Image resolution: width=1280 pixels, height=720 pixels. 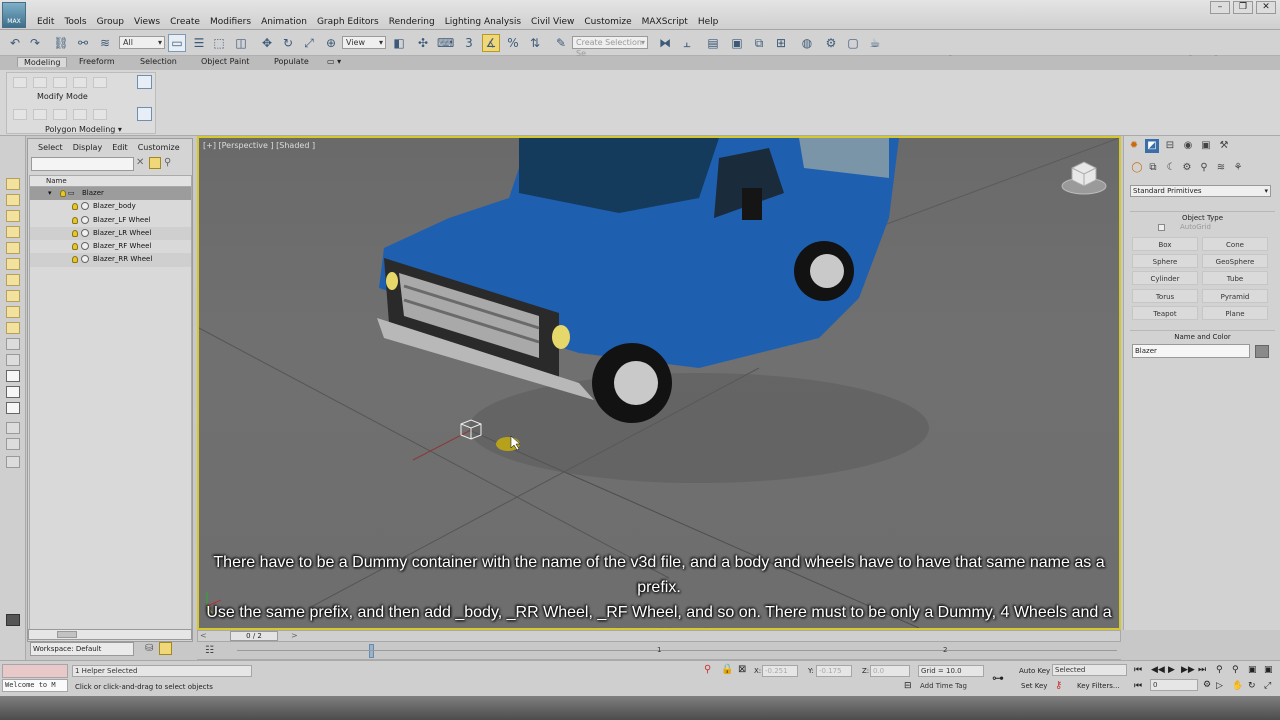 I want to click on cameras-icon: ⚙, so click(x=1187, y=168).